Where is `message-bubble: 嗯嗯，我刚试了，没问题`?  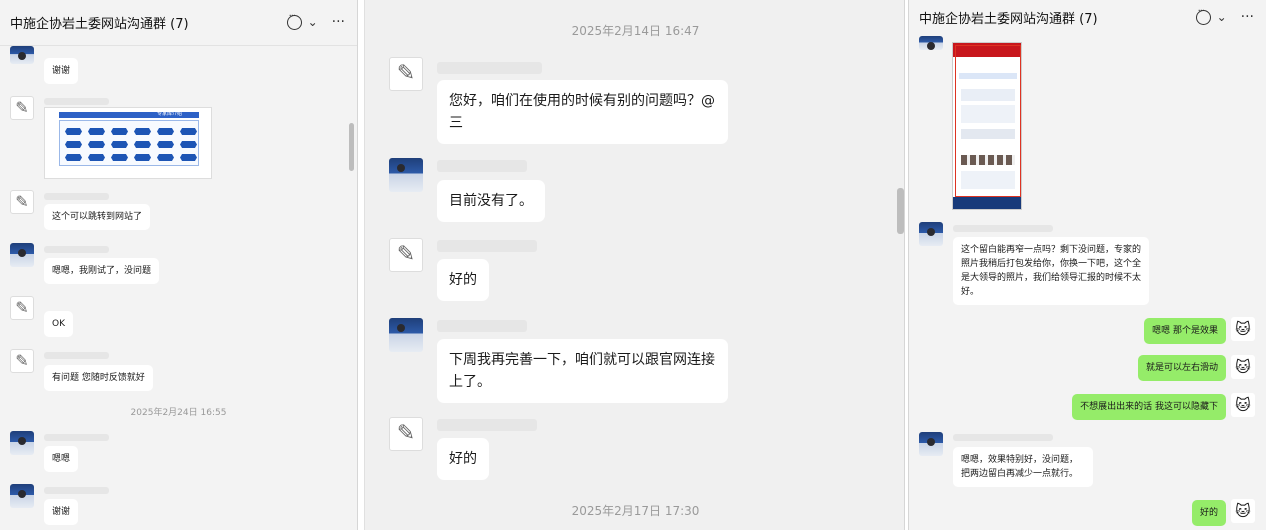 message-bubble: 嗯嗯，我刚试了，没问题 is located at coordinates (102, 271).